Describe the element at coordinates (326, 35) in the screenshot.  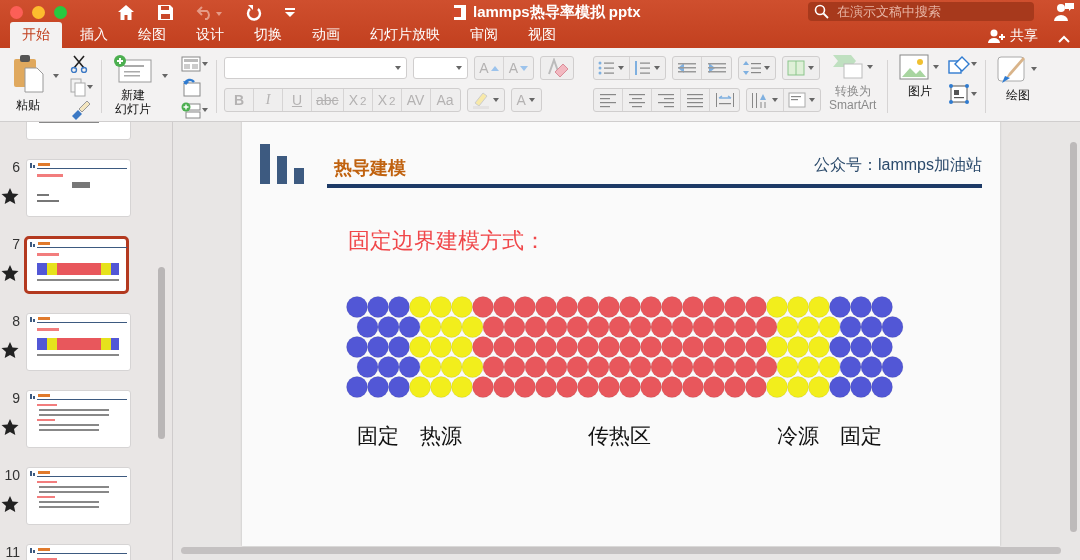
I see `ribbon-tab: 动画` at that location.